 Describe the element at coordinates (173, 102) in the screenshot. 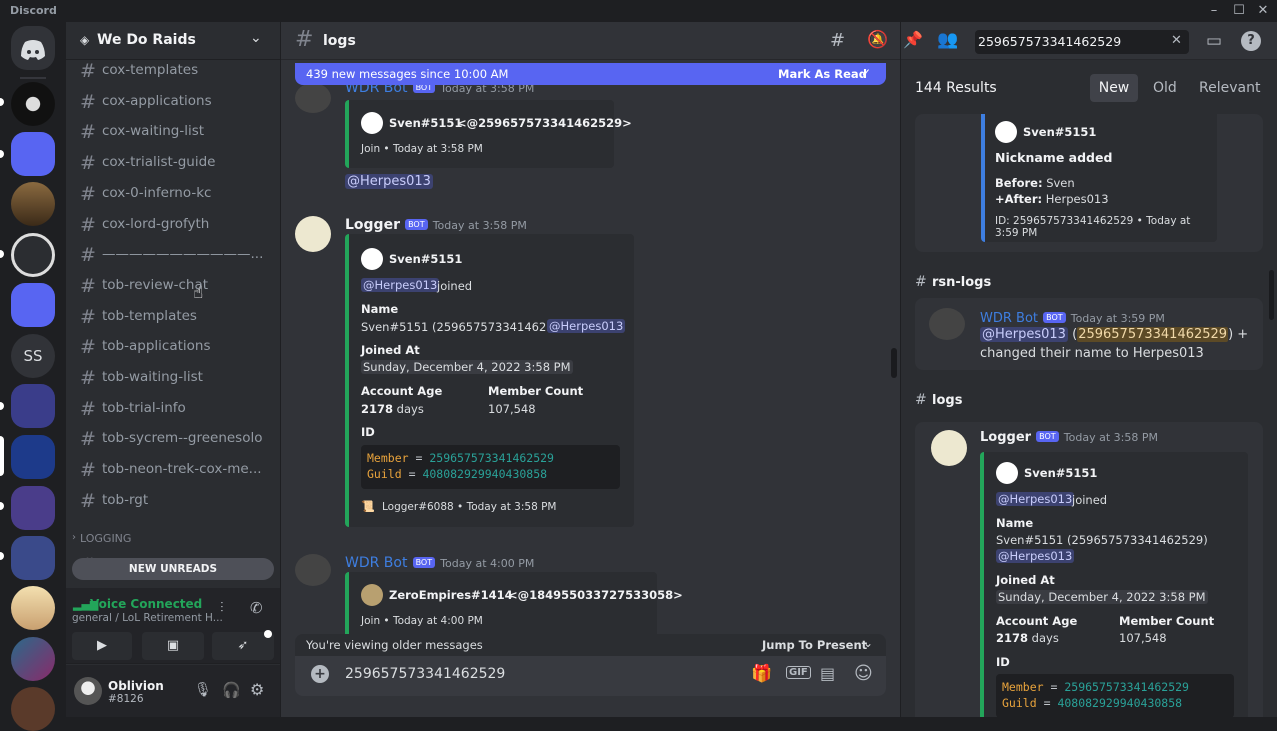

I see `channel-item: # cox-applications` at that location.